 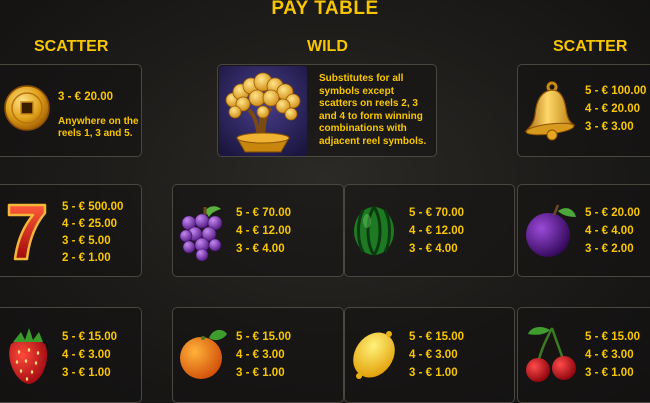 What do you see at coordinates (86, 241) in the screenshot?
I see `seven-pay-line: 3 - € 5.00` at bounding box center [86, 241].